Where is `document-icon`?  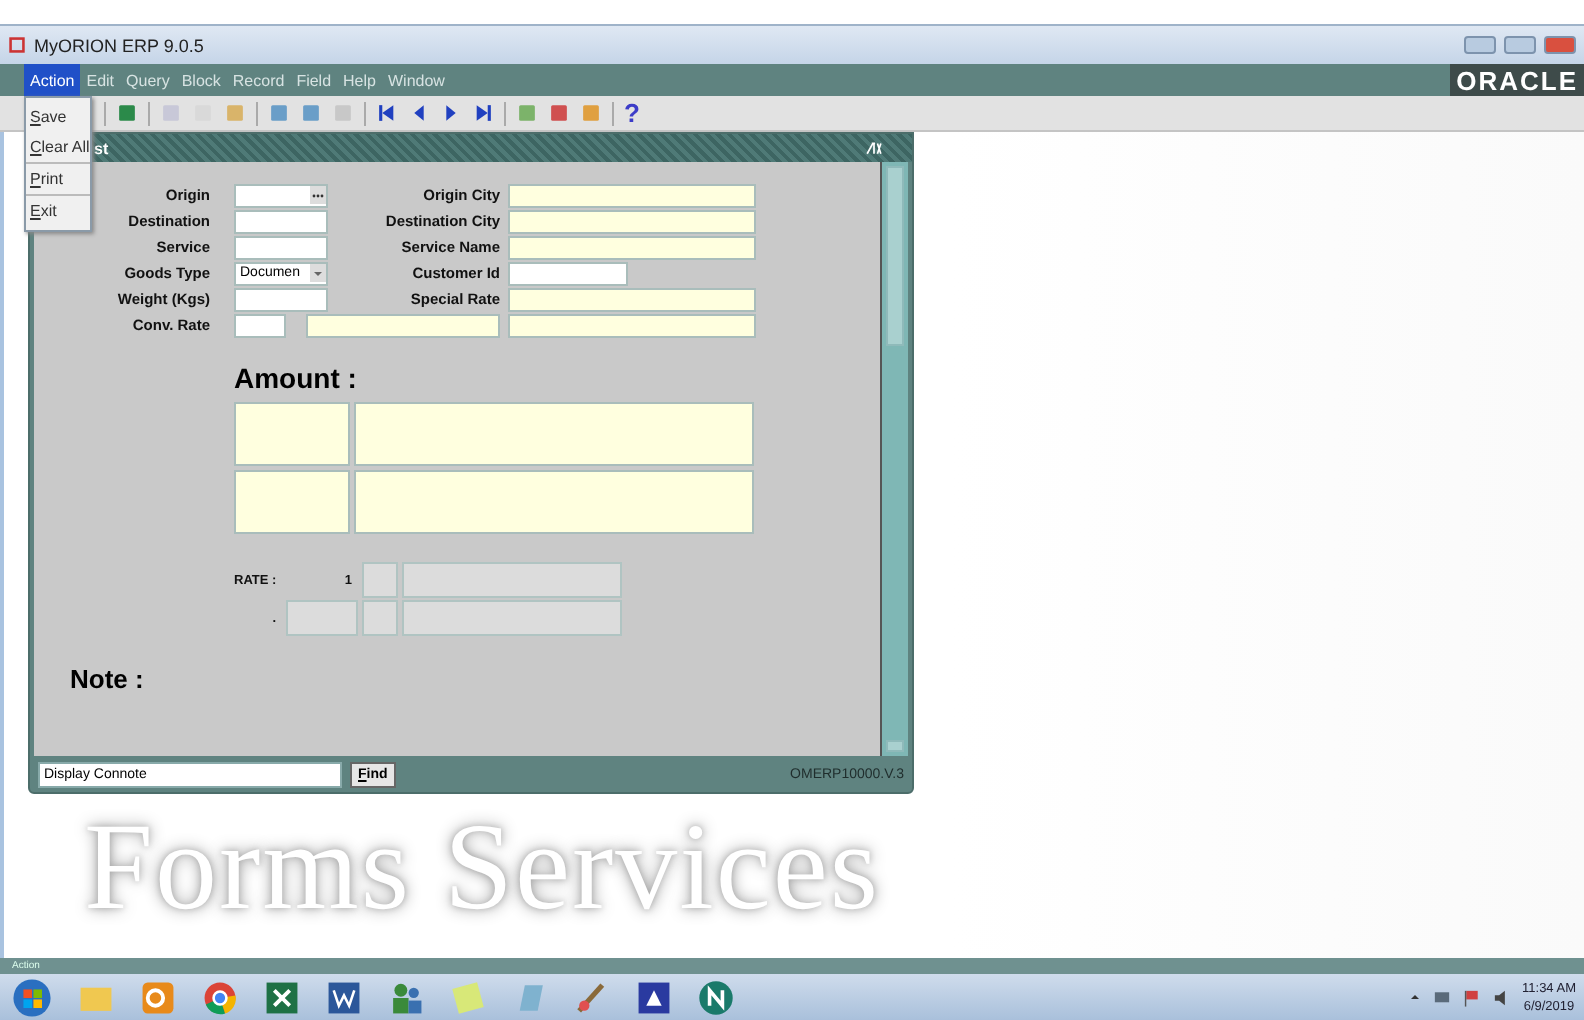
document-icon is located at coordinates (344, 997).